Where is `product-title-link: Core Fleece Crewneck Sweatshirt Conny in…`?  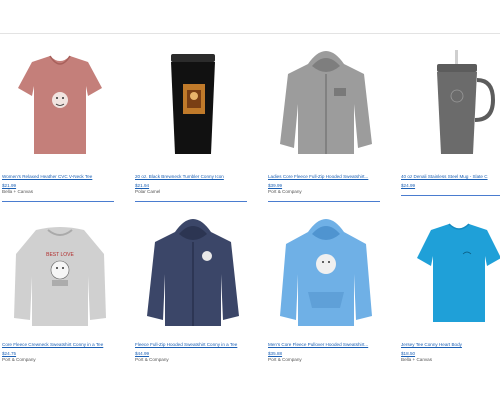 product-title-link: Core Fleece Crewneck Sweatshirt Conny in… is located at coordinates (60, 345).